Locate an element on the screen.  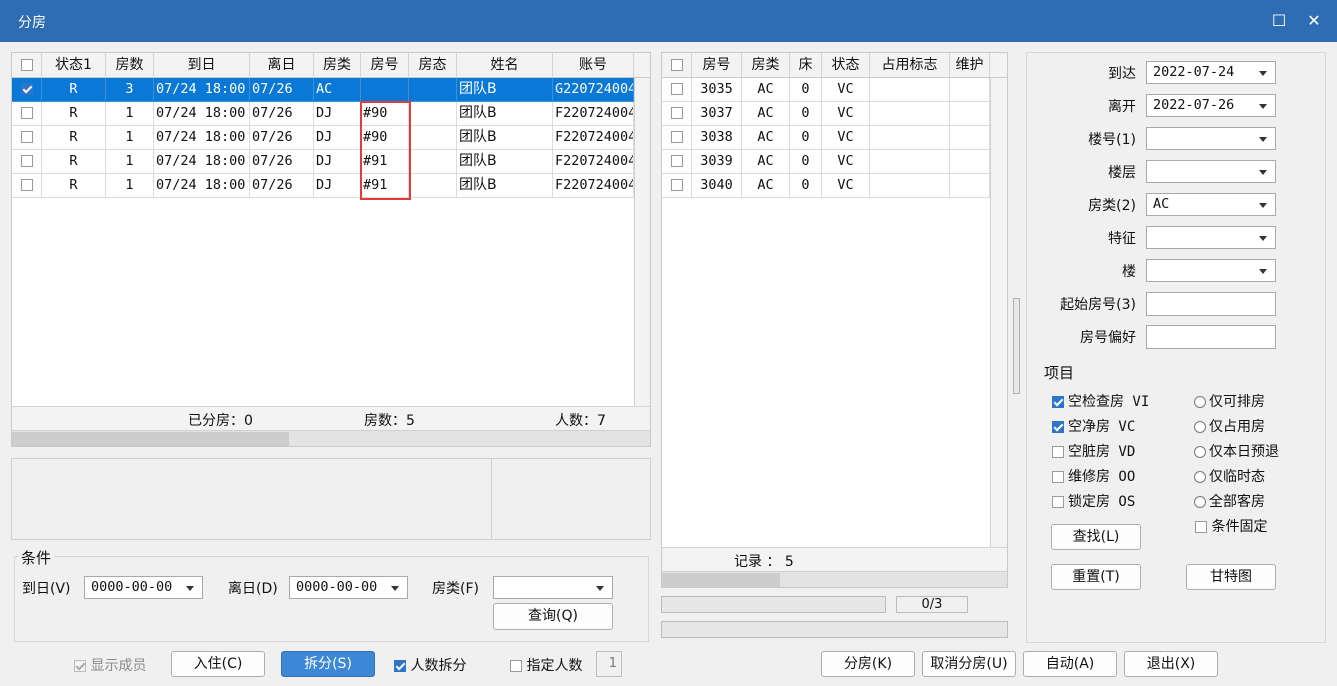
room-scope-option: 仅占用房 is located at coordinates (1229, 426).